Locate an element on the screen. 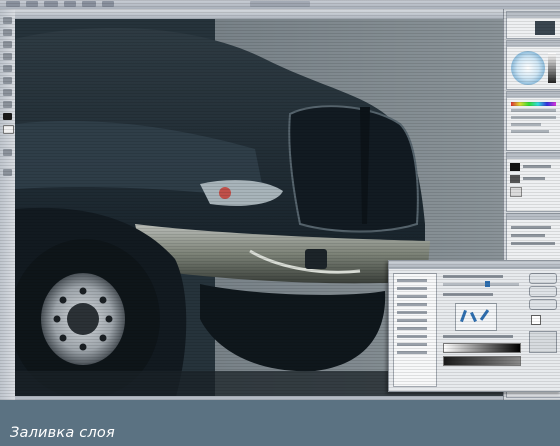  gradient-tool-icon is located at coordinates (7, 104).